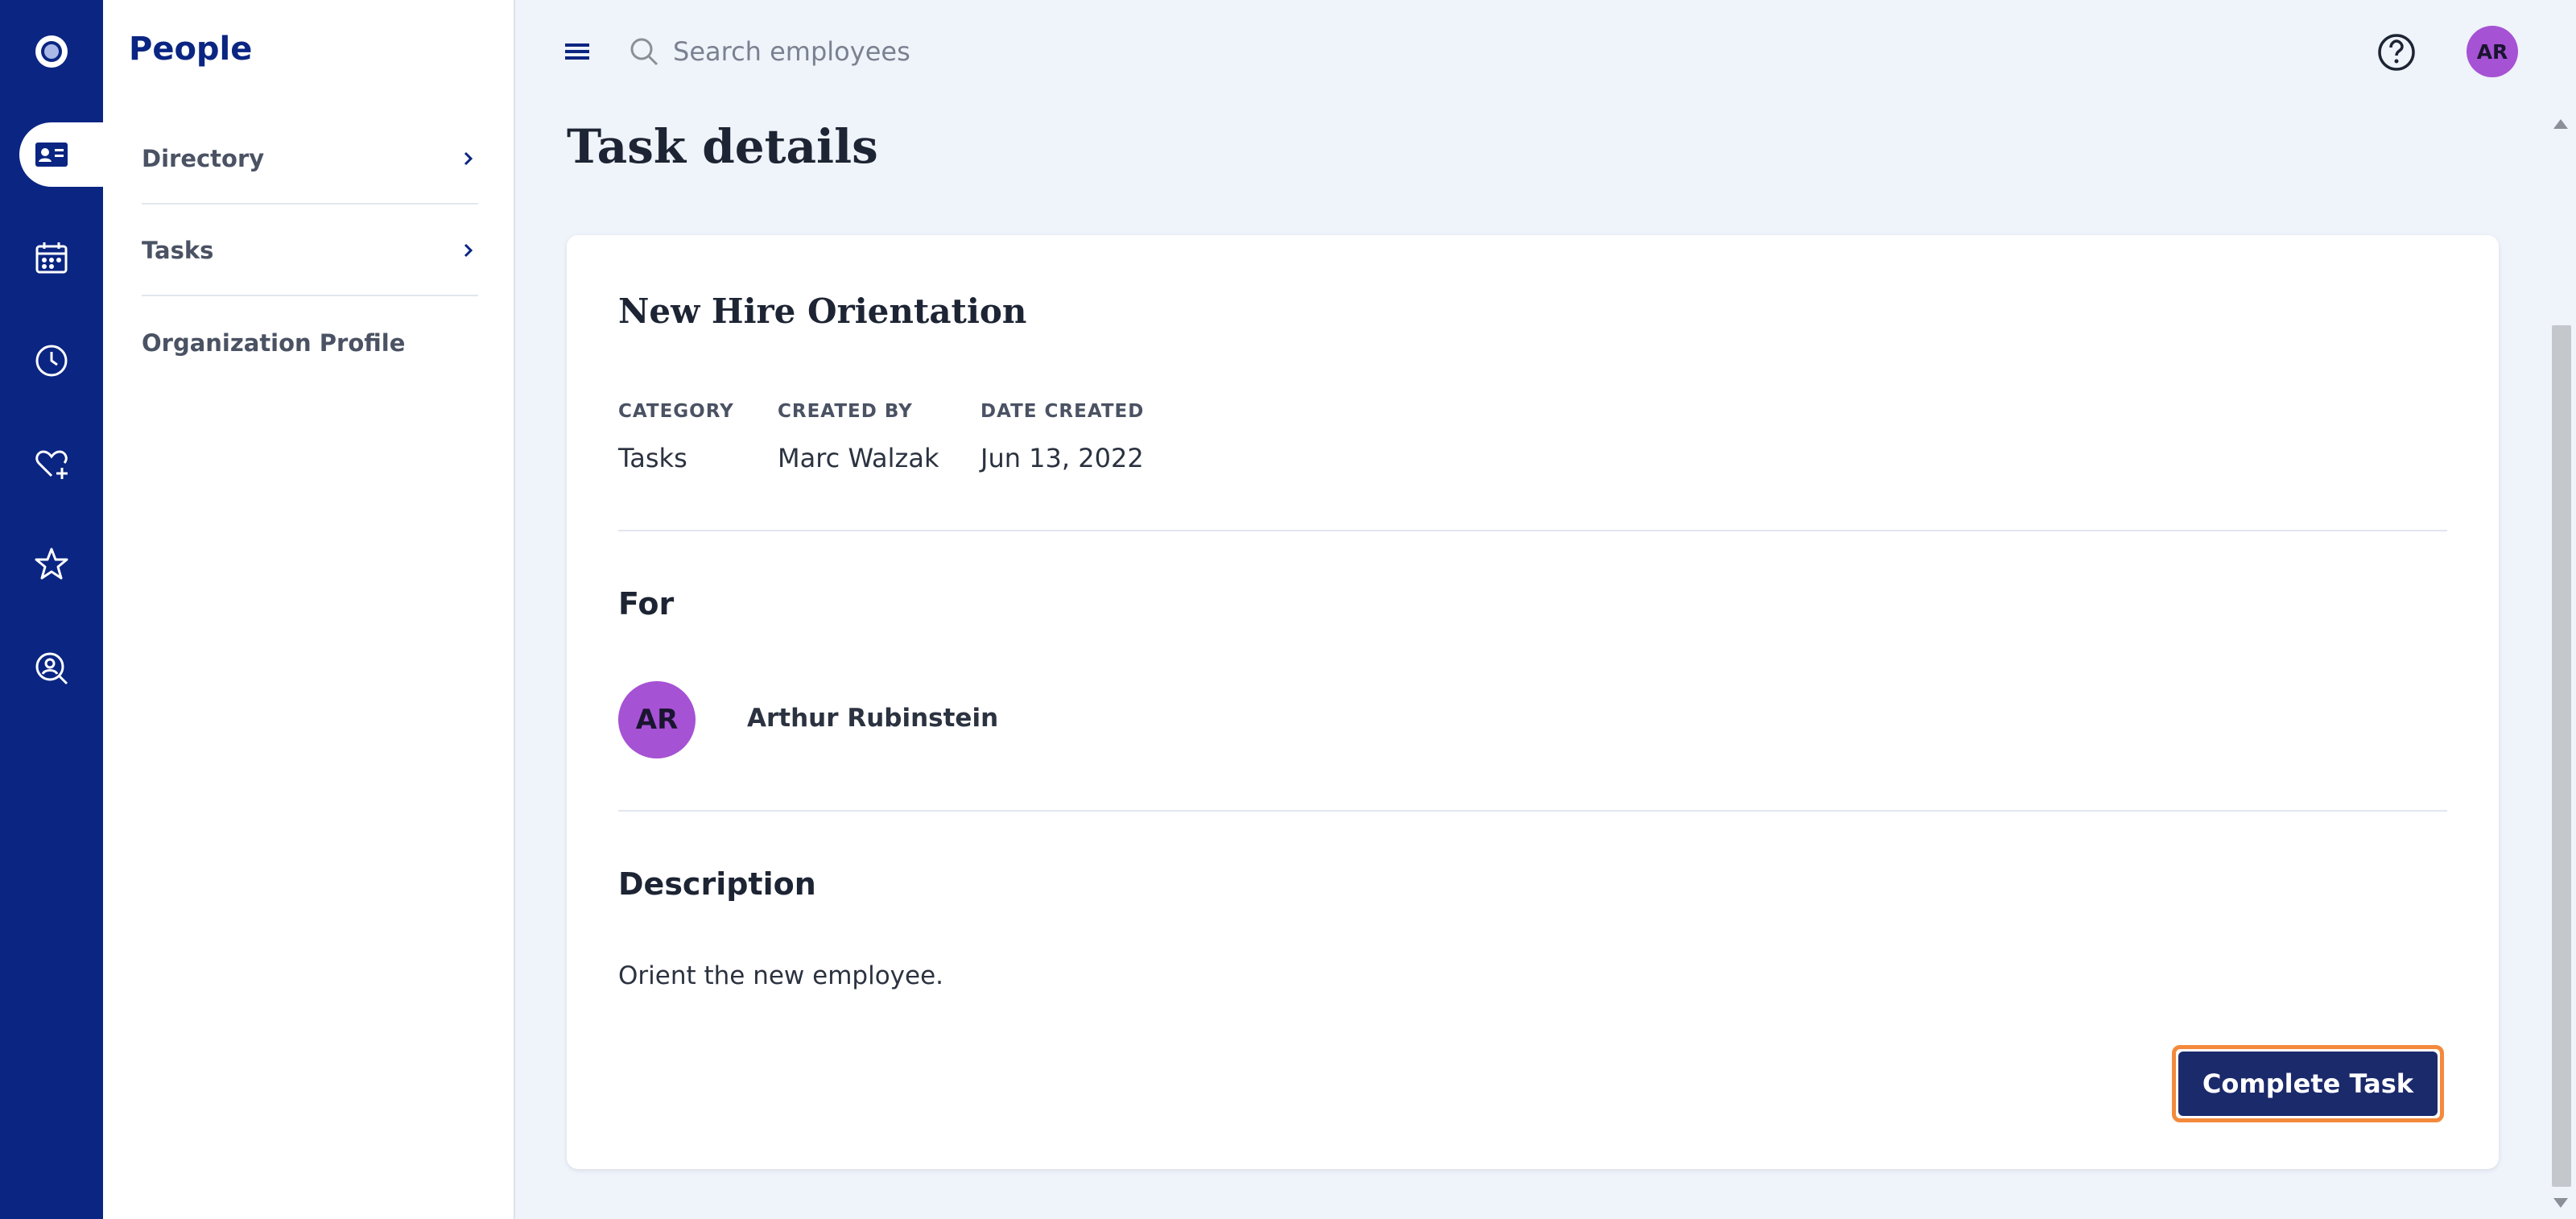 The image size is (2576, 1219). I want to click on sidebar-item-label: Tasks, so click(178, 251).